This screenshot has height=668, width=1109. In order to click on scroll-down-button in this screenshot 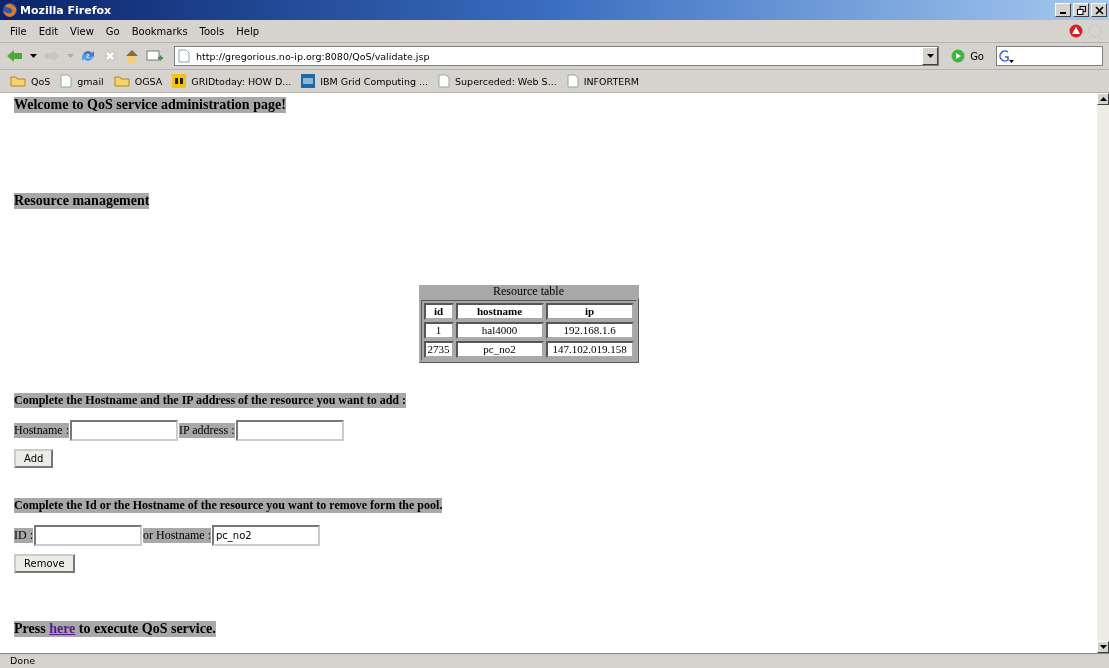, I will do `click(1103, 647)`.